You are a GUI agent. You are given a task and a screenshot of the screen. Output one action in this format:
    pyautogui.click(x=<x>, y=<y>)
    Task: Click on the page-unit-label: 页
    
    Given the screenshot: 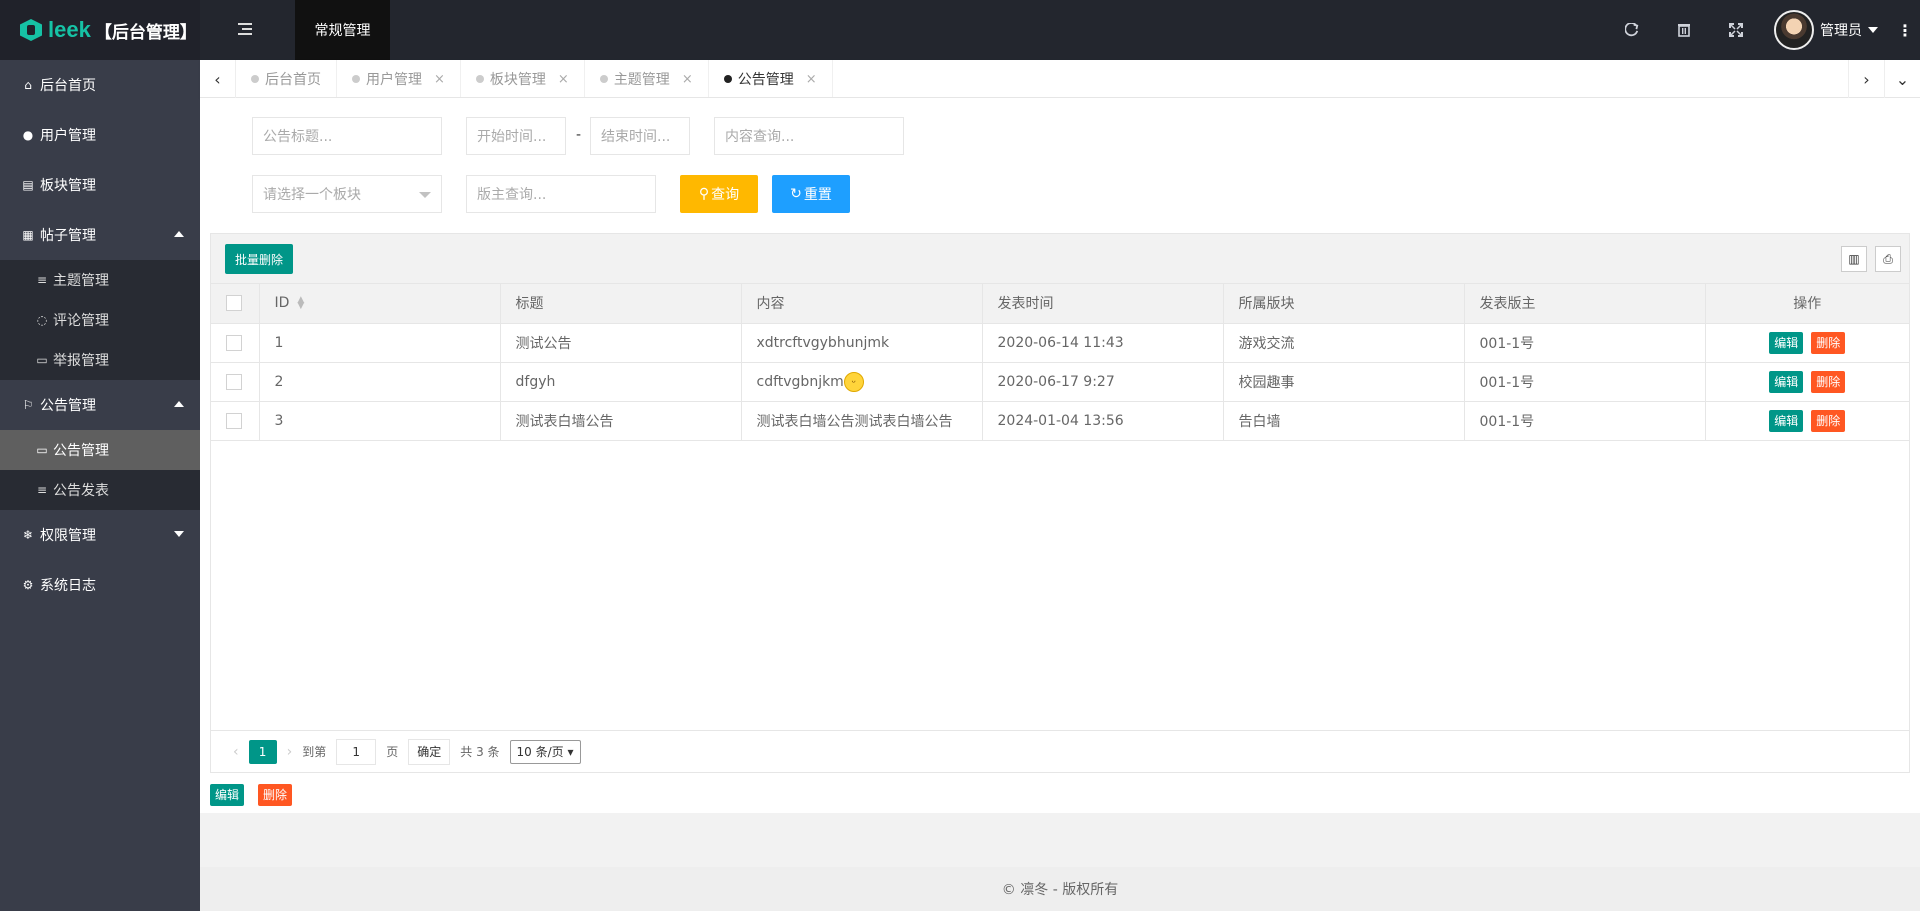 What is the action you would take?
    pyautogui.click(x=392, y=752)
    